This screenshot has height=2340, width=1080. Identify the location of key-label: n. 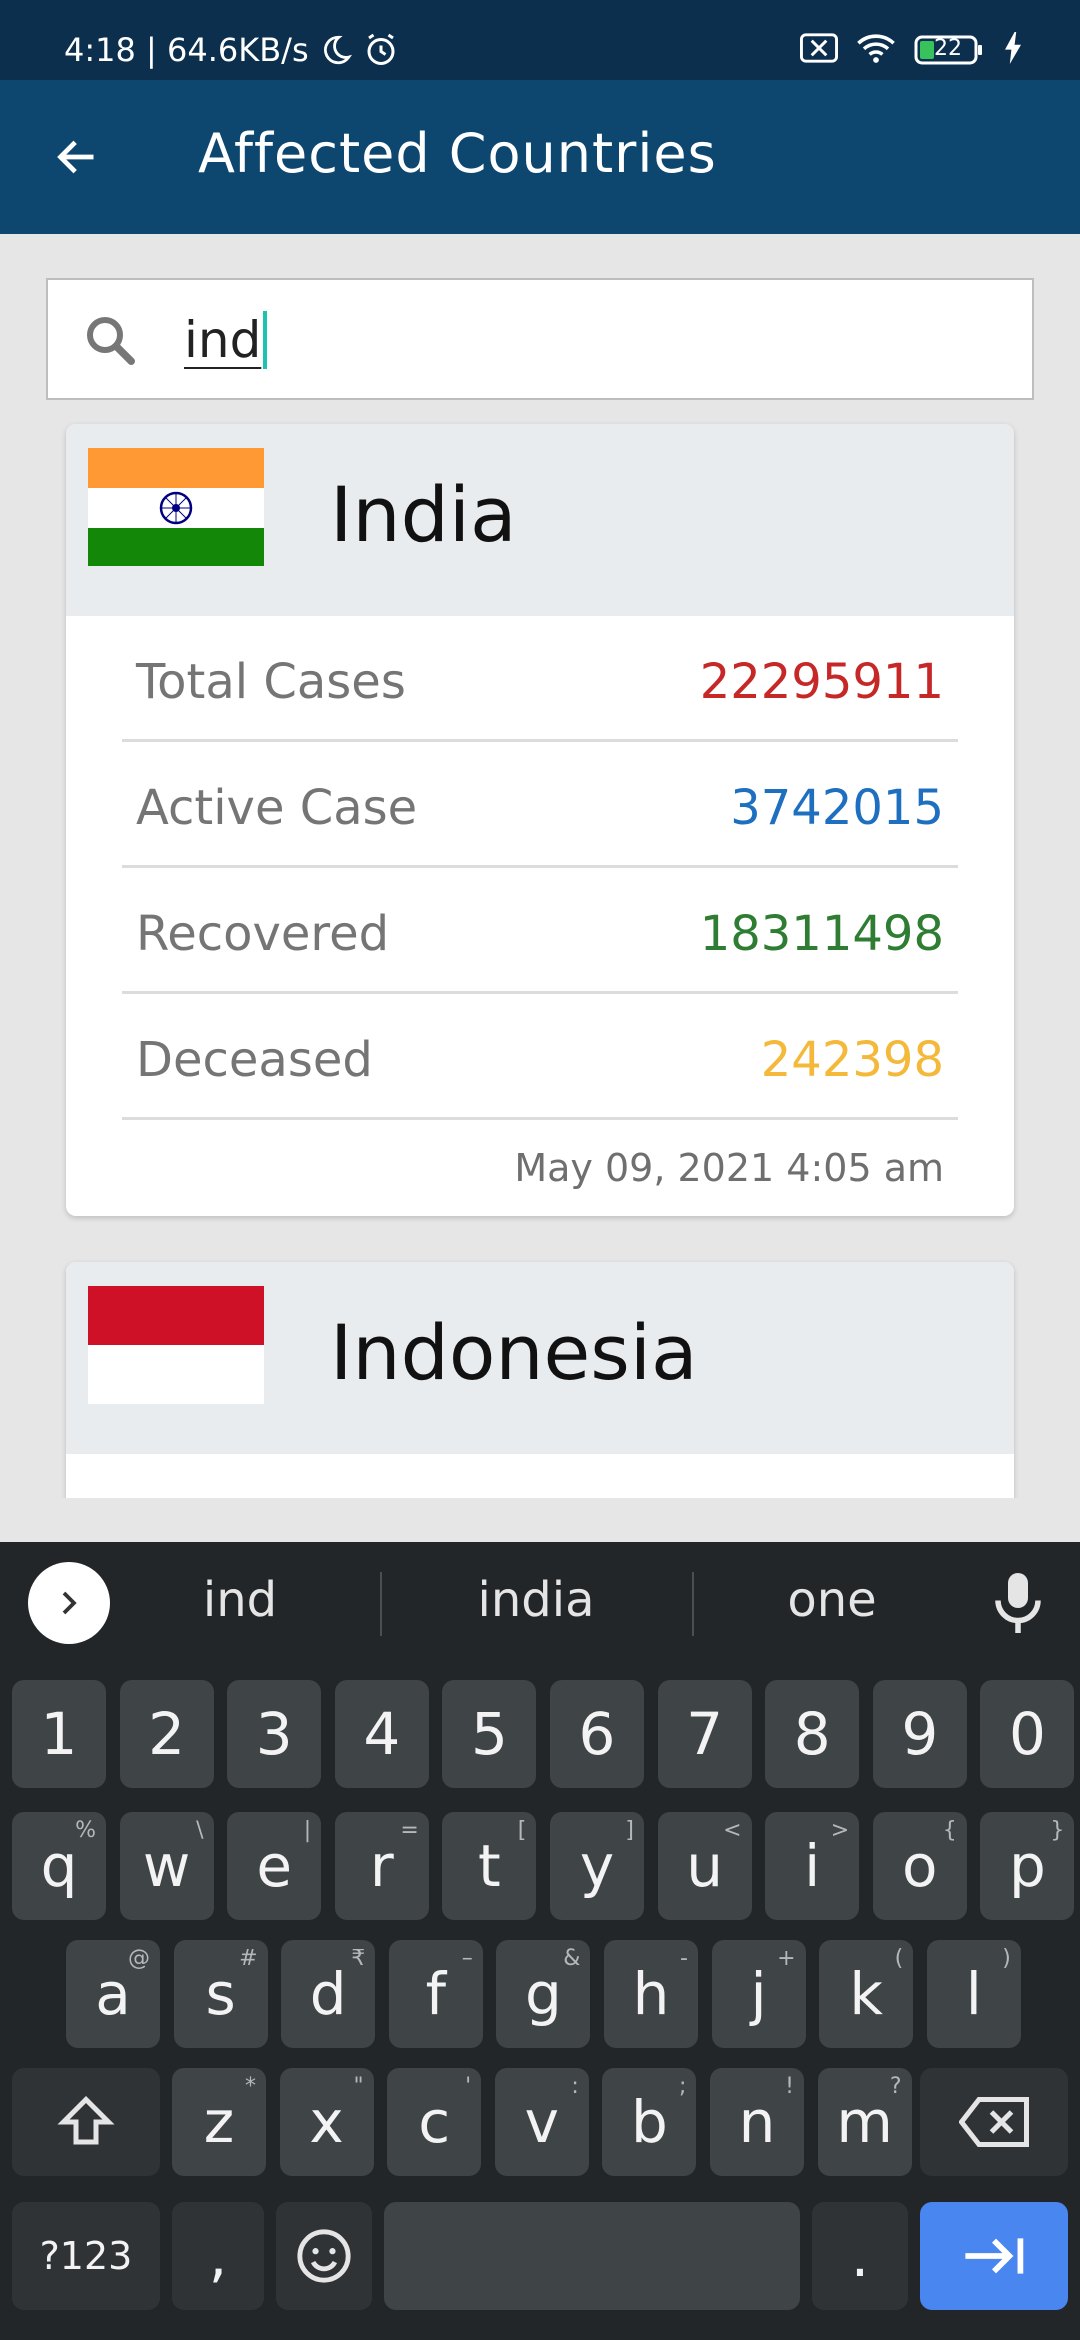
(757, 2122).